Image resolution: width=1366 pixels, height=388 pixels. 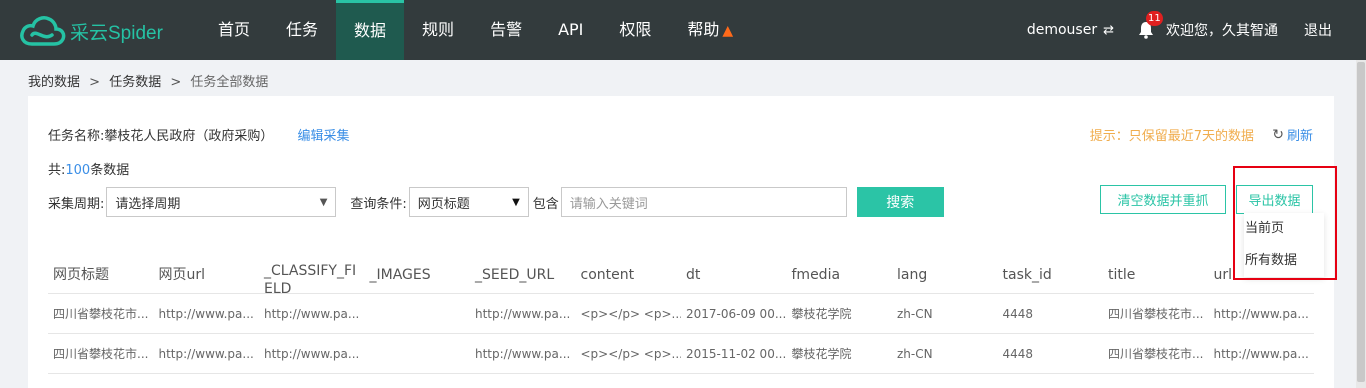 I want to click on column-header: content, so click(x=629, y=274).